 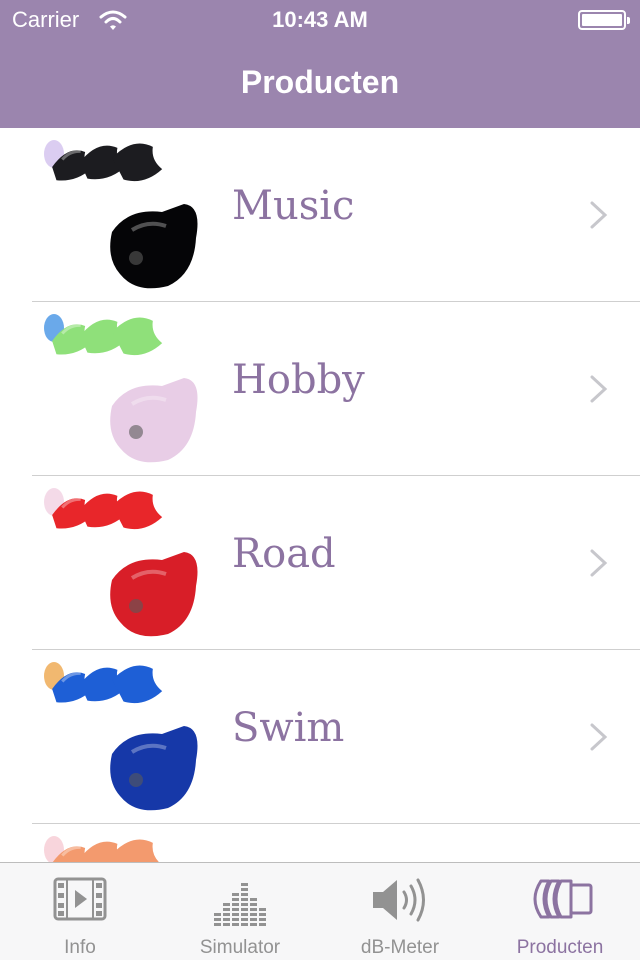 I want to click on clock: 10:43 AM, so click(x=320, y=19).